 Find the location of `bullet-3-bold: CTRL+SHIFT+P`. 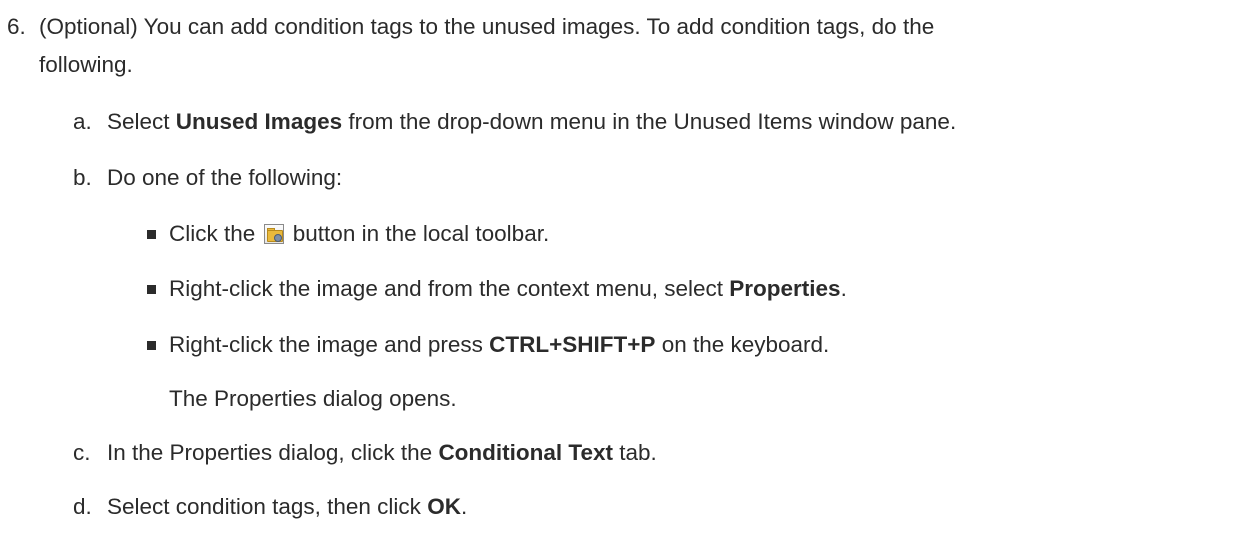

bullet-3-bold: CTRL+SHIFT+P is located at coordinates (572, 344).